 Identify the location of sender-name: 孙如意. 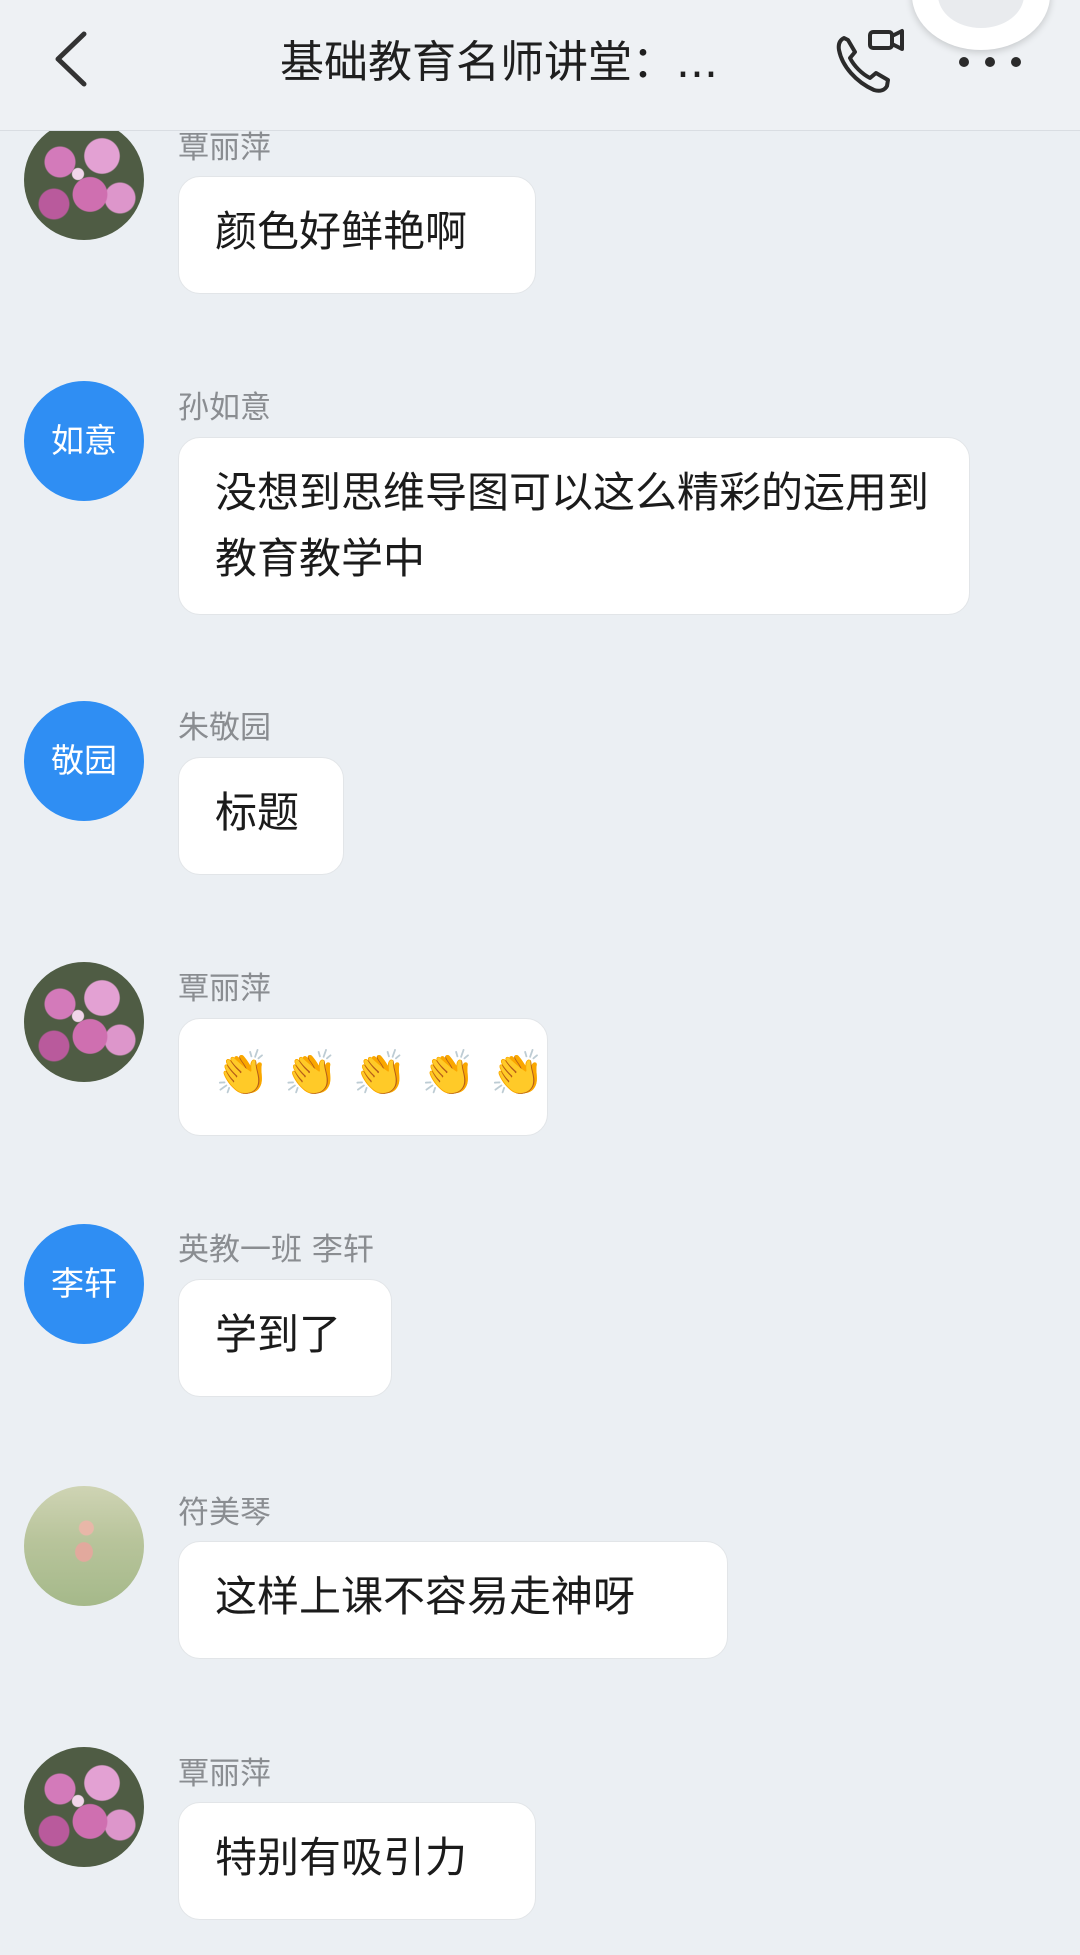
(224, 408).